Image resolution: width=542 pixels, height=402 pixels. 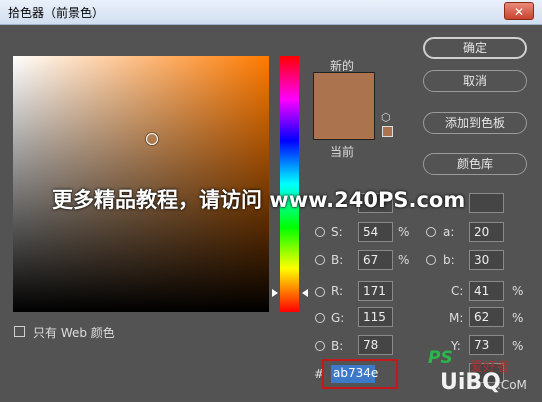 What do you see at coordinates (305, 293) in the screenshot?
I see `hue-slider-right-arrow-icon` at bounding box center [305, 293].